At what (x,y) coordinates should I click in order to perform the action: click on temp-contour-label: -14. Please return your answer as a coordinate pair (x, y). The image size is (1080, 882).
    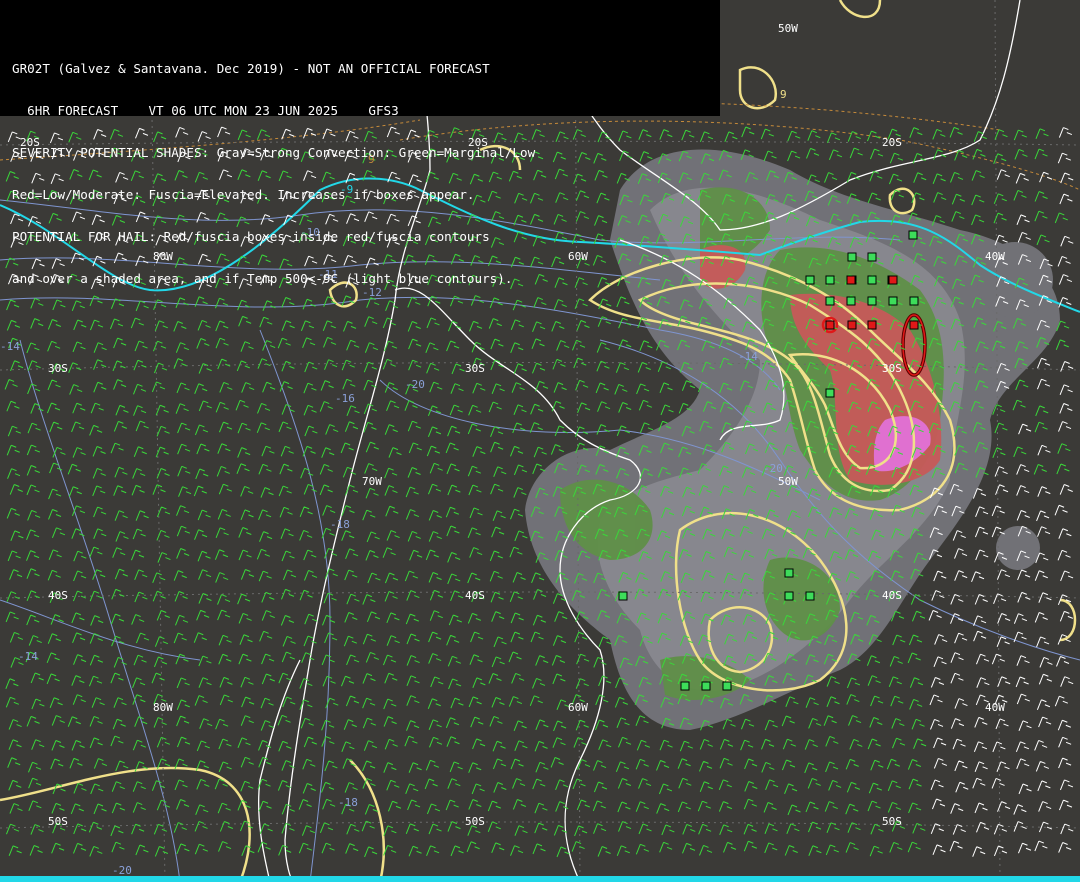
    Looking at the image, I should click on (10, 346).